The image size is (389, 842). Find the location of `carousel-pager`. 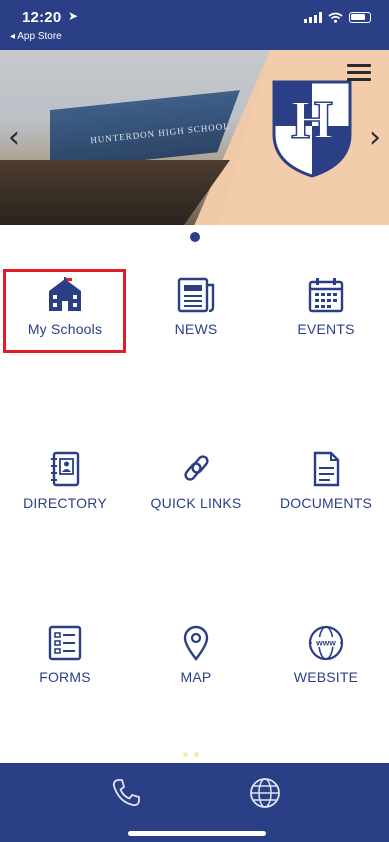

carousel-pager is located at coordinates (194, 237).